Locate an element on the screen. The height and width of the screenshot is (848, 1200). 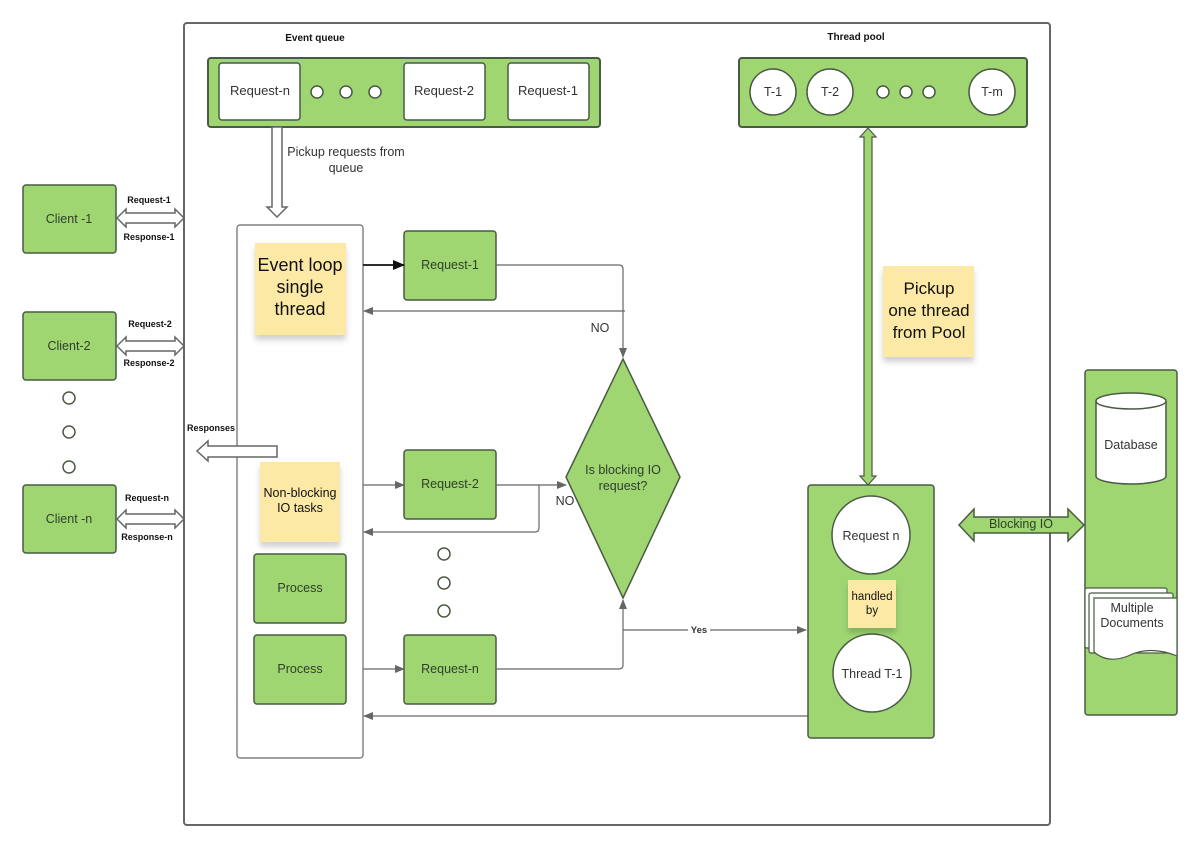
nonblocking-note-line2: IO tasks is located at coordinates (300, 508).